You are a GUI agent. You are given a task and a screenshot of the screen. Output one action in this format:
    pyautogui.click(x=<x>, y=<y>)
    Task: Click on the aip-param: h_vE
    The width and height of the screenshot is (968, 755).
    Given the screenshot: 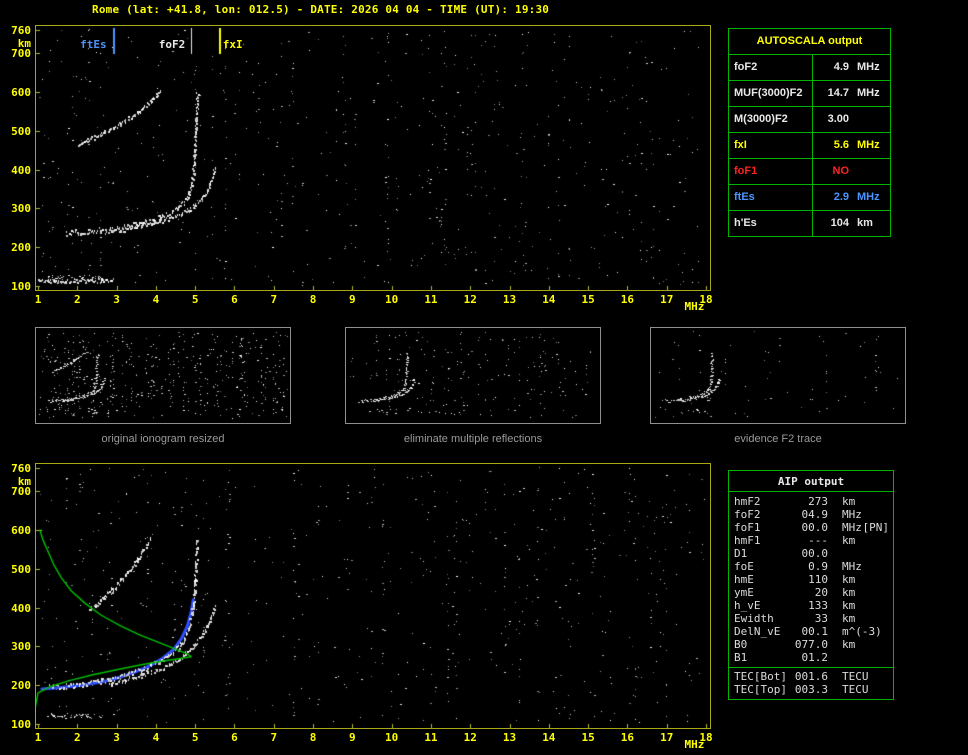 What is the action you would take?
    pyautogui.click(x=747, y=605)
    